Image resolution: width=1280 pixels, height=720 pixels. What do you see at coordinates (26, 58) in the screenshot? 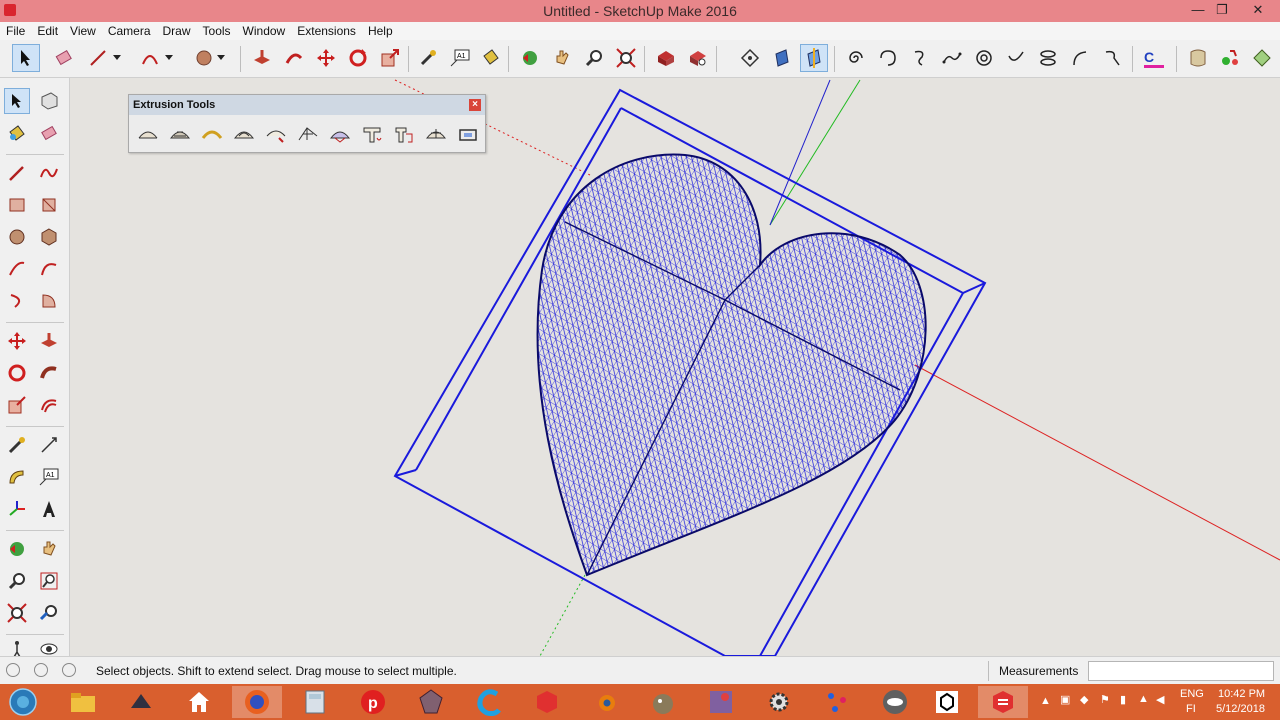
I see `select-tool-icon` at bounding box center [26, 58].